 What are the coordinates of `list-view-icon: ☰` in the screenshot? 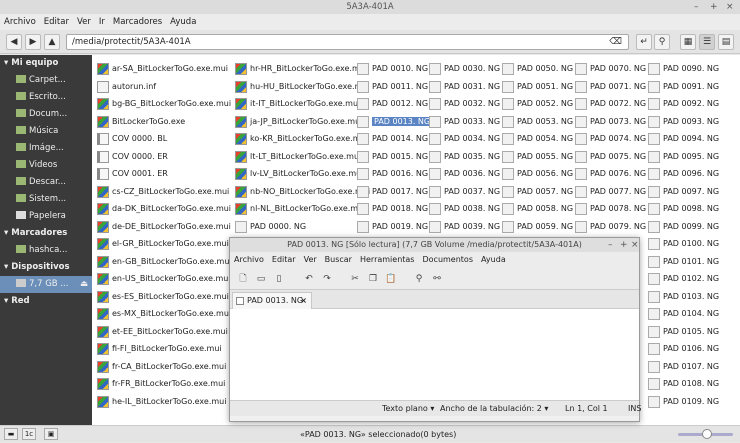 It's located at (707, 42).